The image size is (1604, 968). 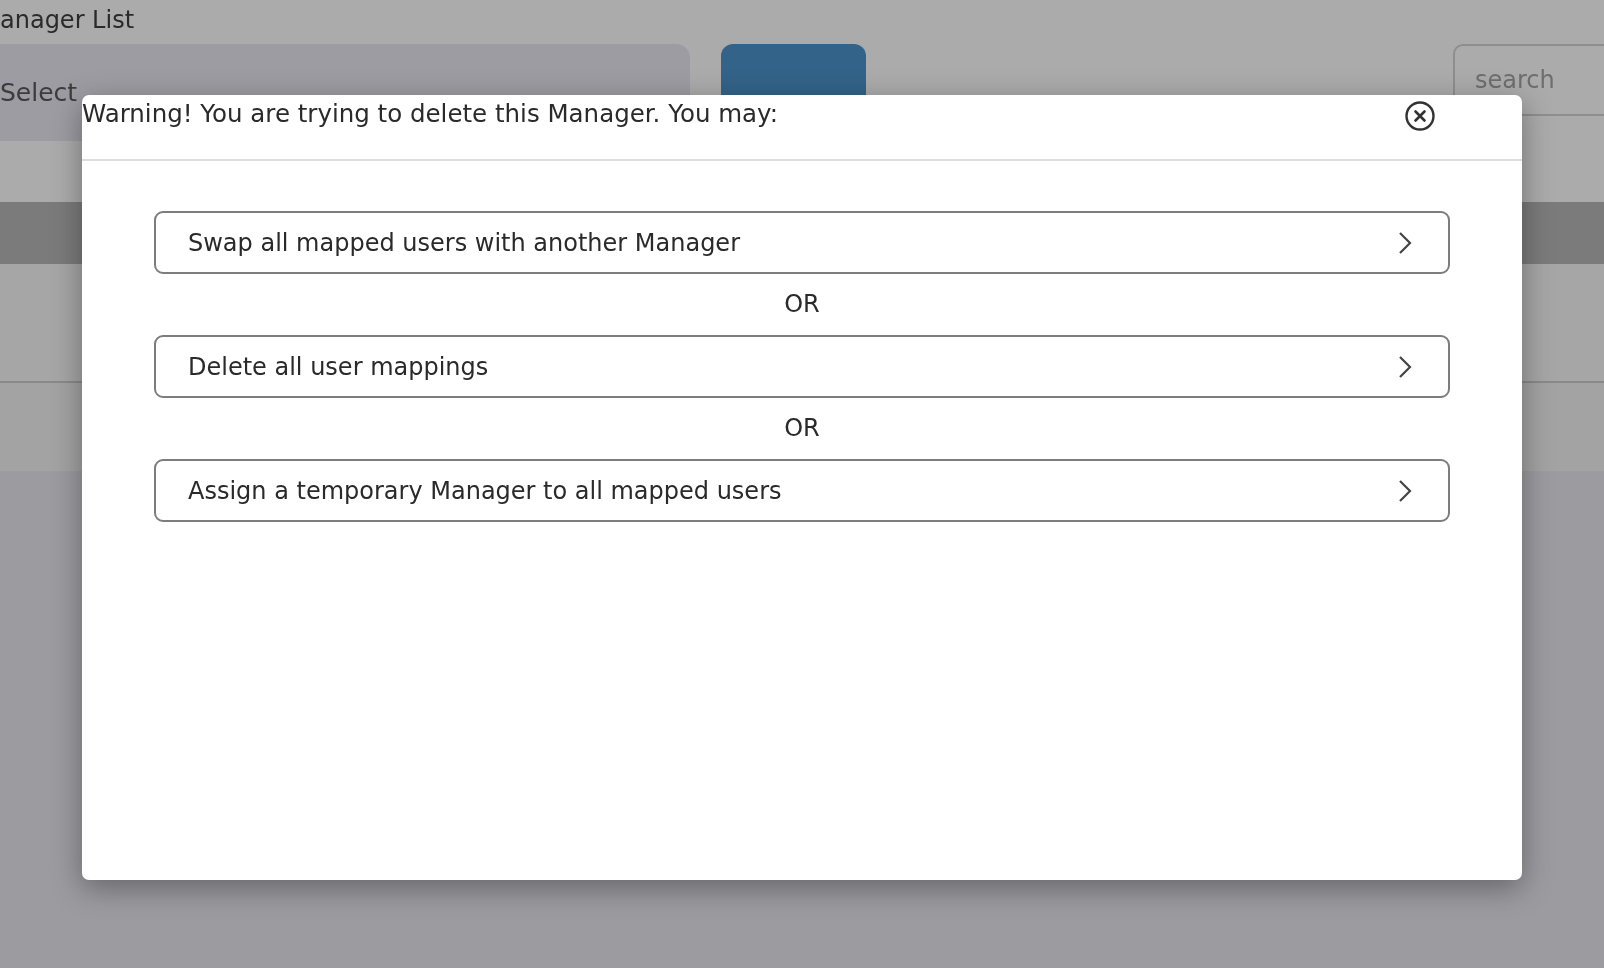 I want to click on option-button: Delete all user mappings, so click(x=802, y=366).